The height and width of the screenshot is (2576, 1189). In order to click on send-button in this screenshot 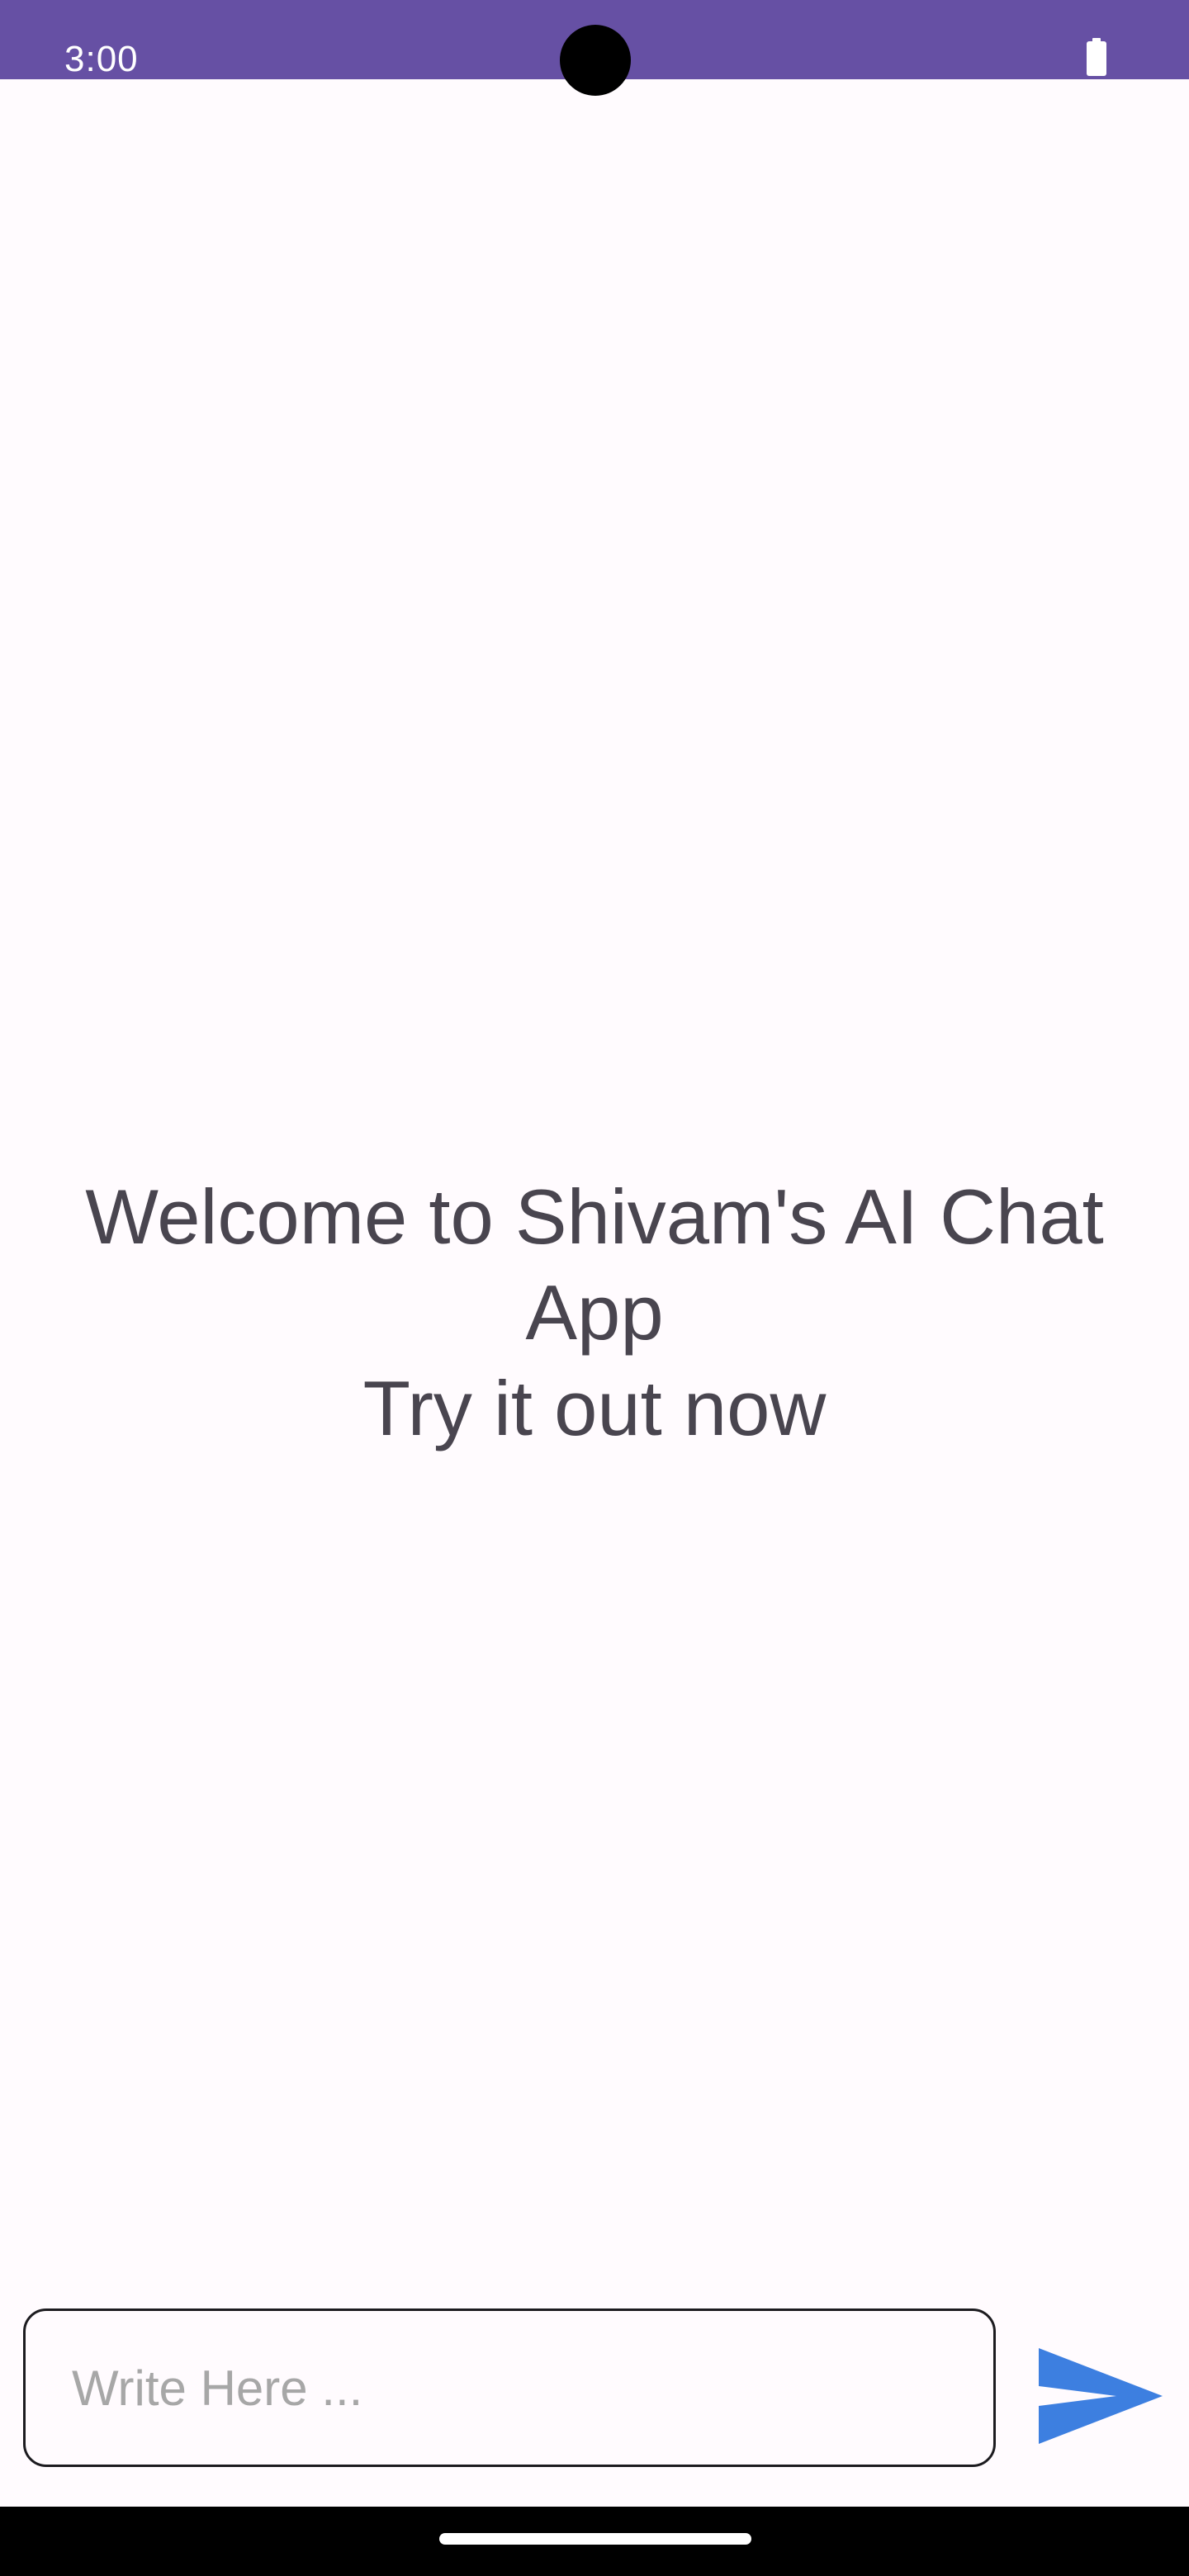, I will do `click(1100, 2396)`.